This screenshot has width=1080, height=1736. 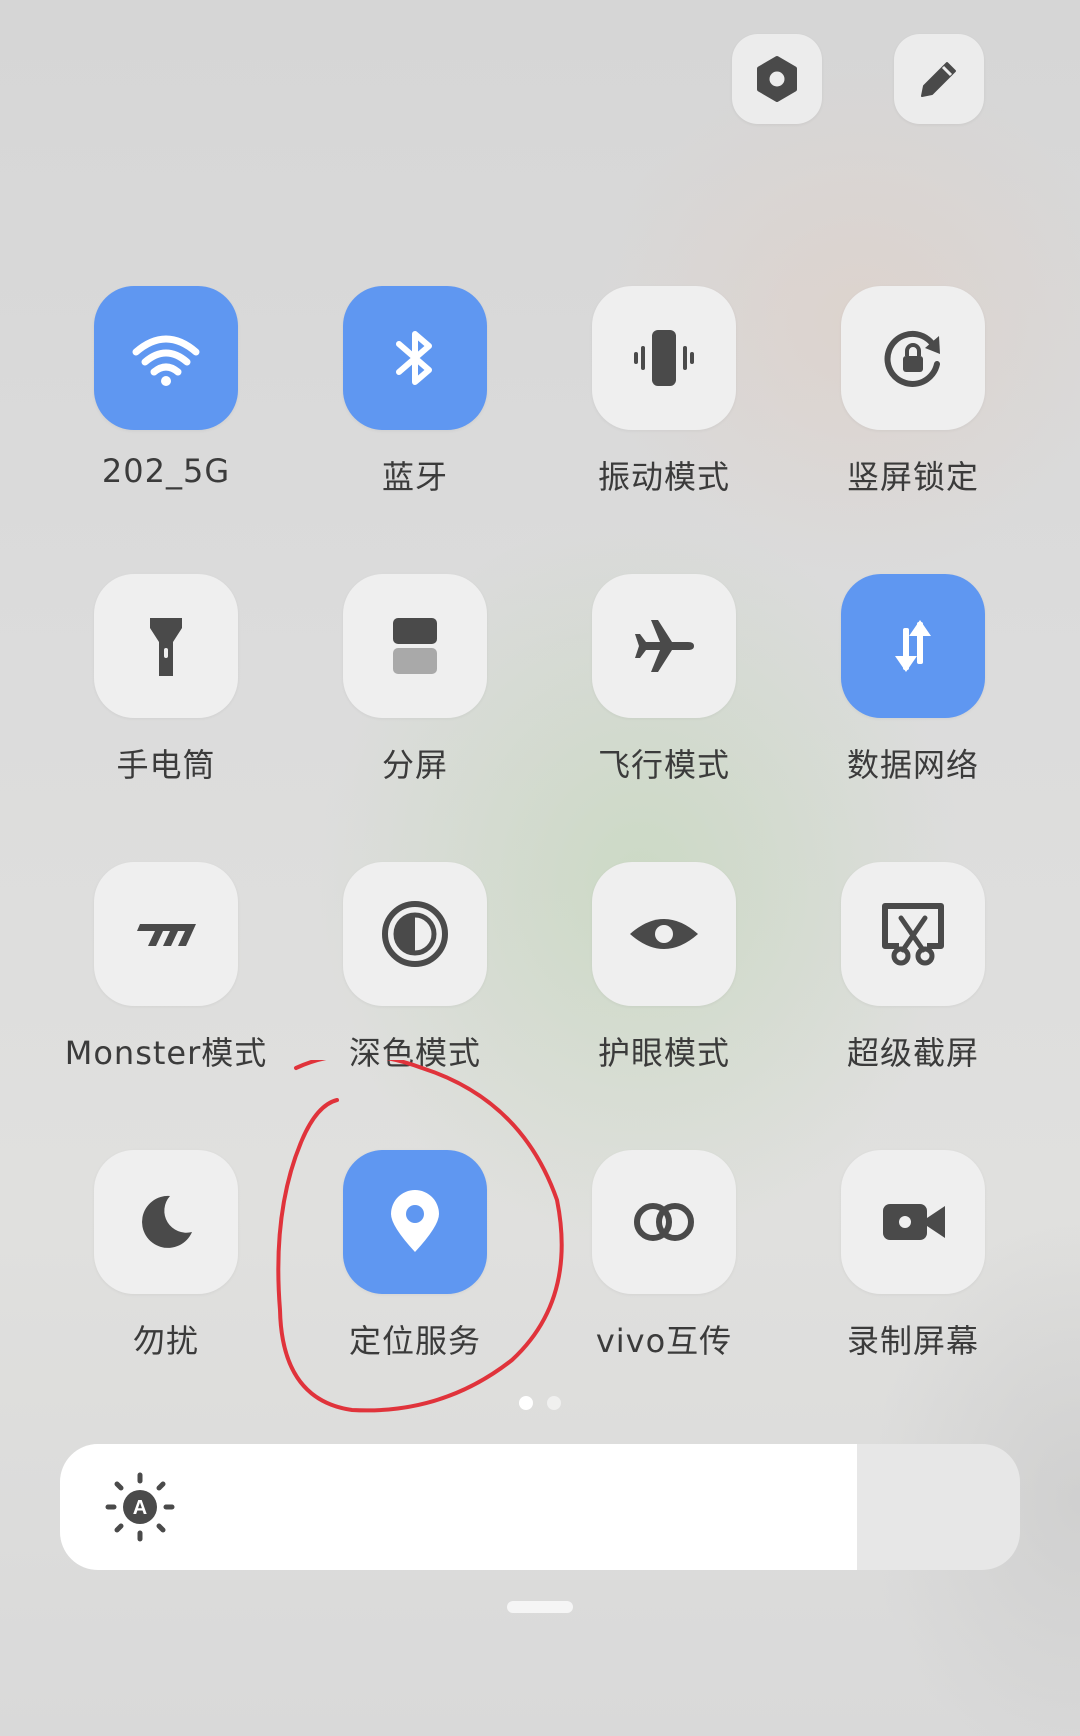 I want to click on mobile-data-tile-button, so click(x=913, y=646).